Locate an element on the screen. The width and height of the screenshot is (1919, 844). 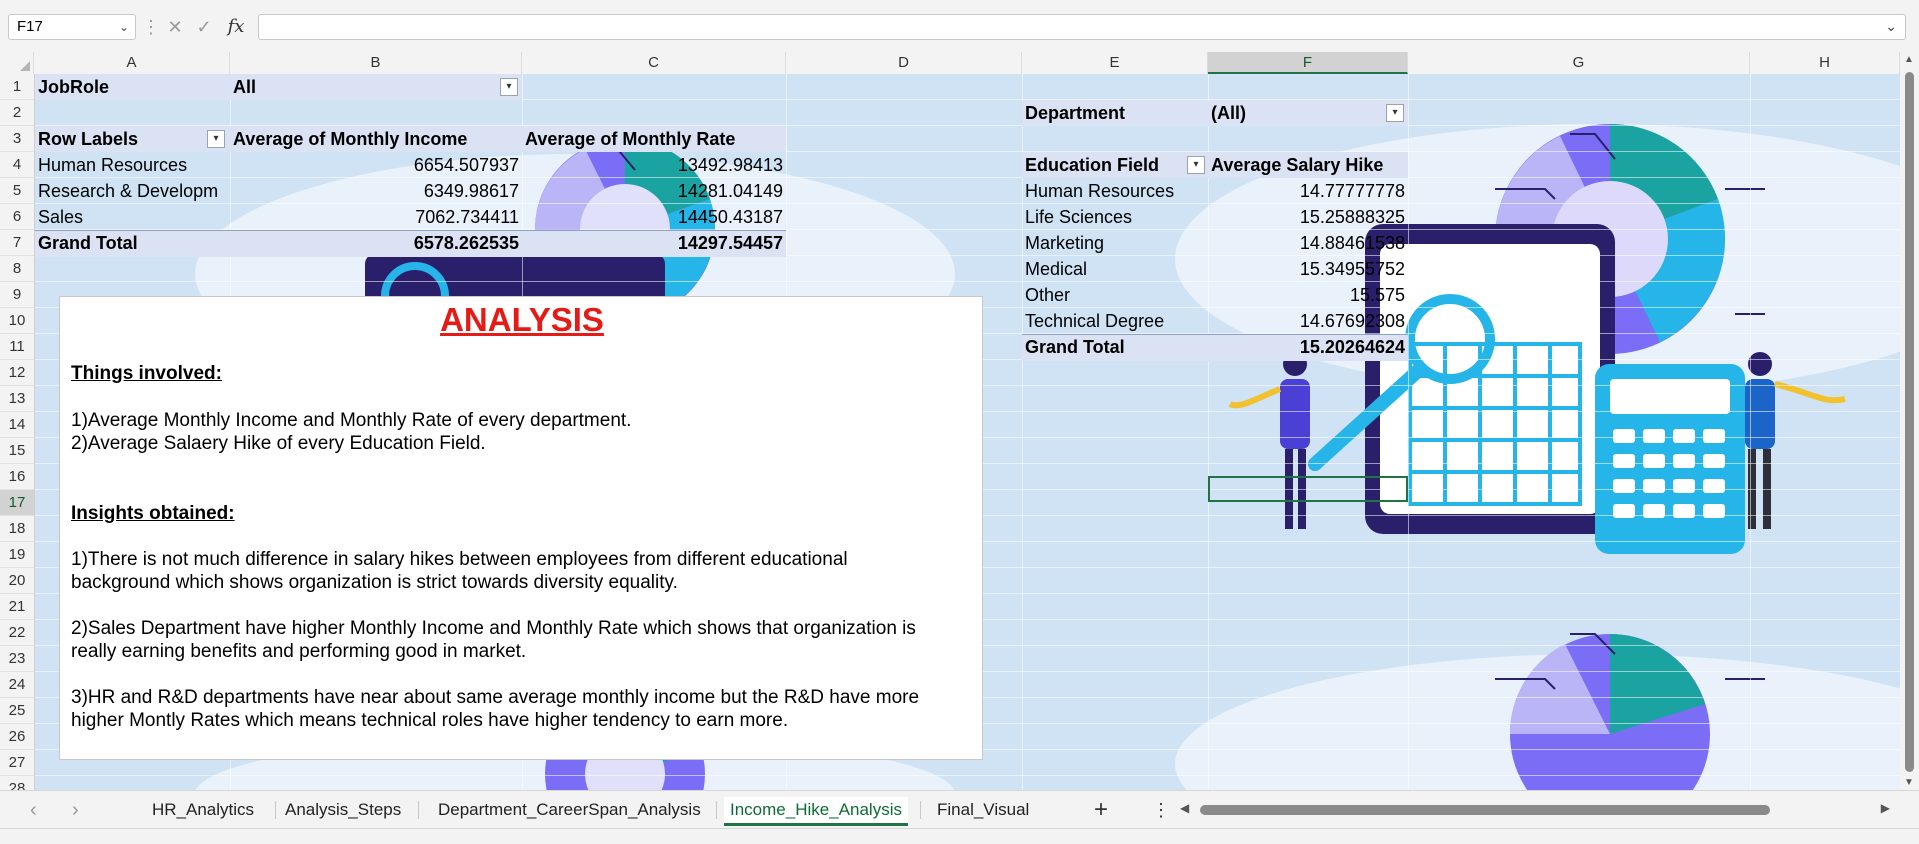
row-header: 6 is located at coordinates (17, 217).